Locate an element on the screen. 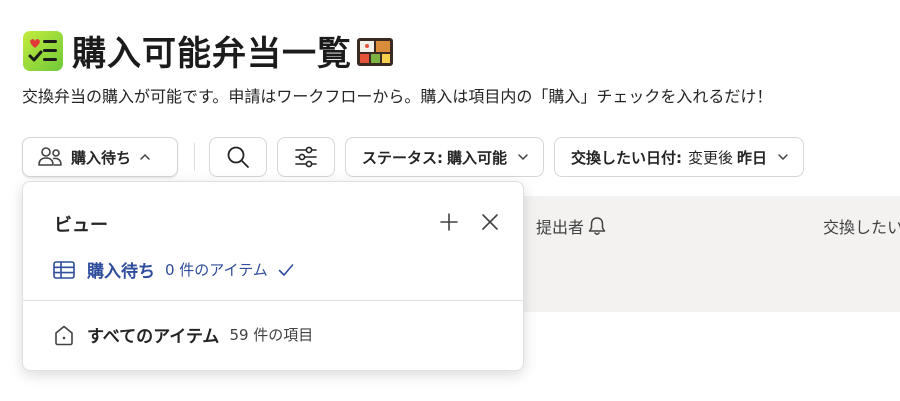 The height and width of the screenshot is (401, 900). page-header: 購入可能弁当一覧 is located at coordinates (208, 50).